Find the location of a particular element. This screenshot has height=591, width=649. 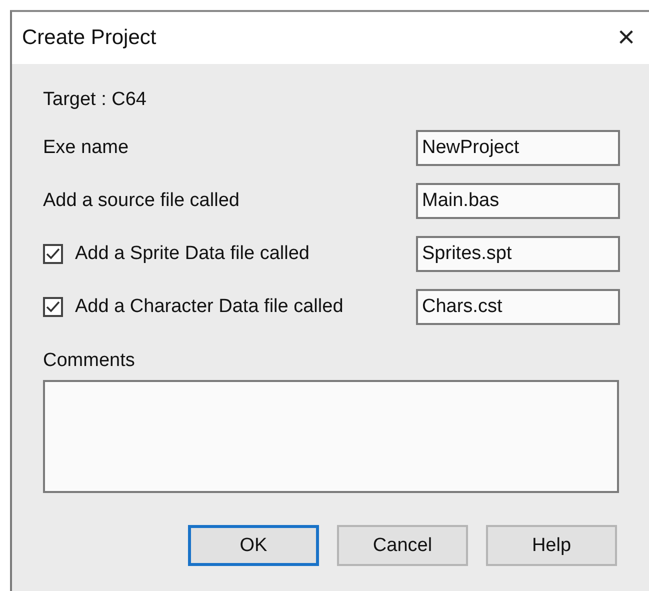

input-field: Sprites.spt is located at coordinates (518, 254).